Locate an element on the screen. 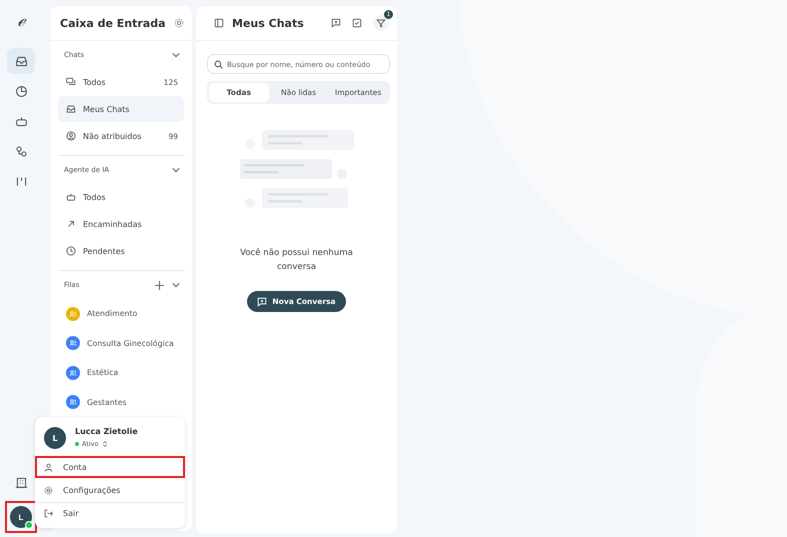 This screenshot has width=787, height=537. user-circle-icon is located at coordinates (71, 136).